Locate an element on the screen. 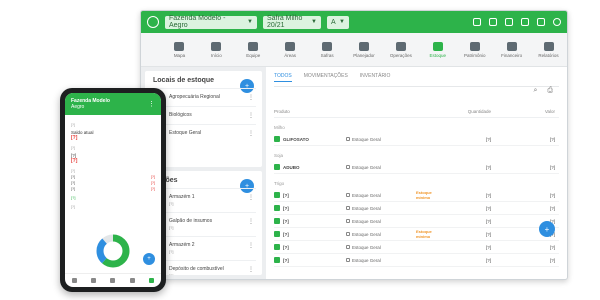 This screenshot has width=600, height=300. season-select-label: Safra Milho 20/21 is located at coordinates (285, 22).